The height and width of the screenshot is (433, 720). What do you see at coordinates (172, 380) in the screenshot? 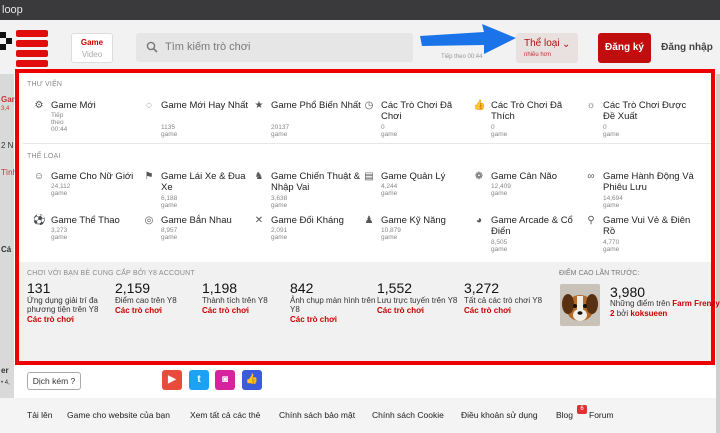
I see `youtube-icon: ▶` at bounding box center [172, 380].